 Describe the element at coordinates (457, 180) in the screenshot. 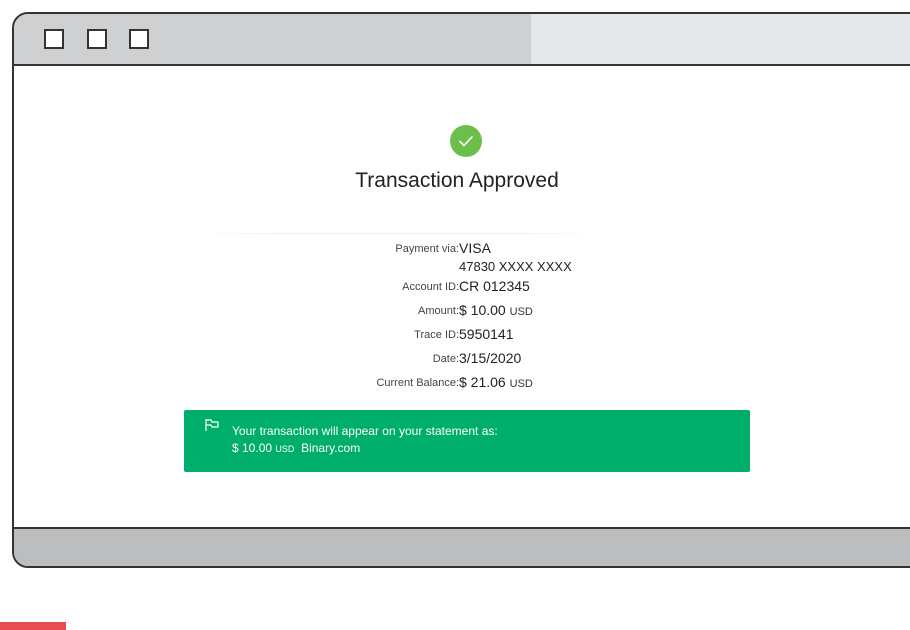

I see `page-title: Transaction Approved` at that location.